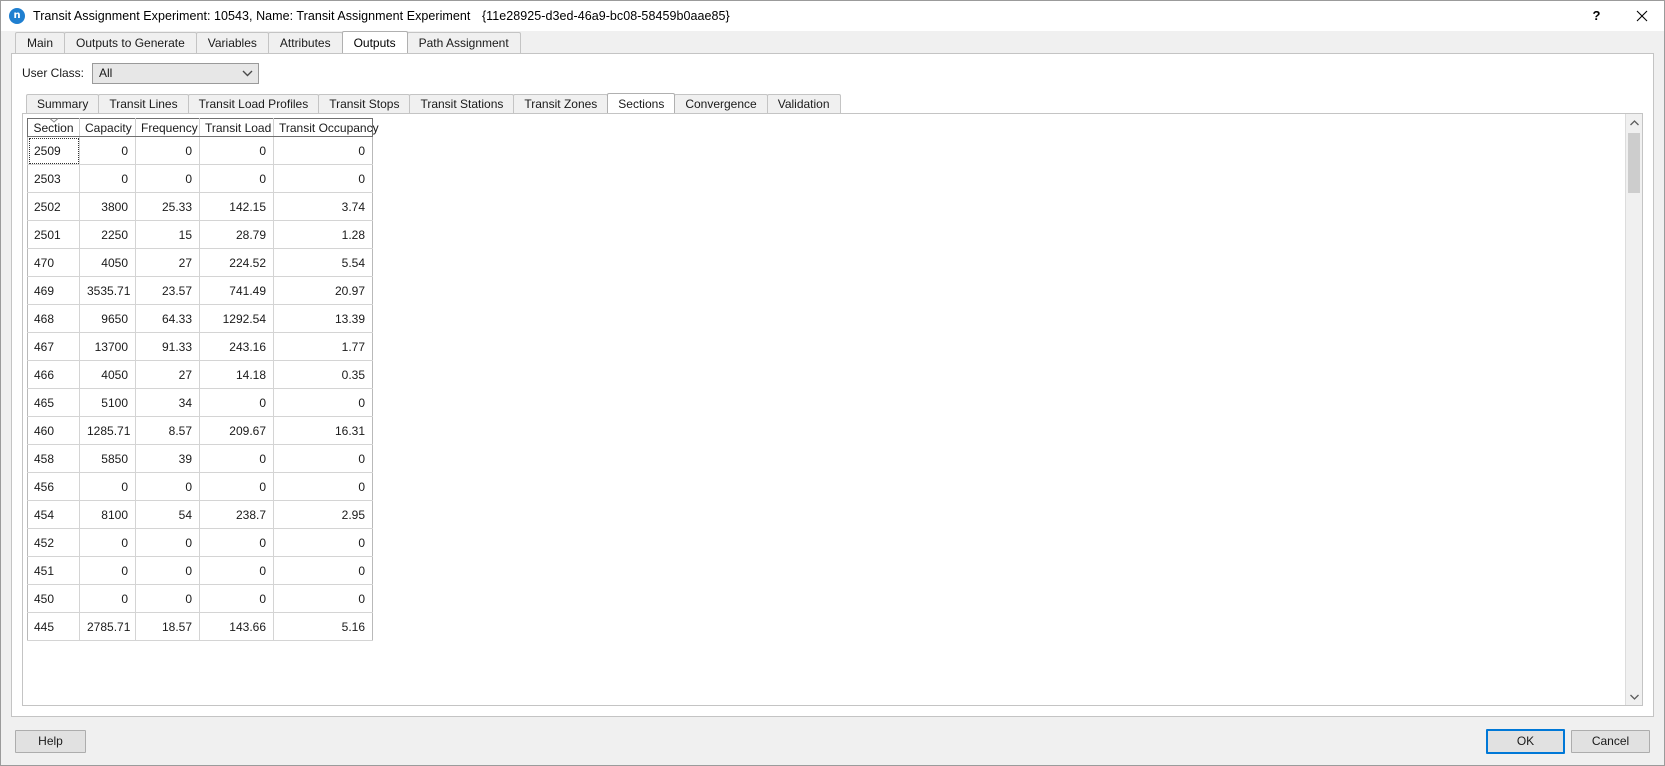  Describe the element at coordinates (236, 262) in the screenshot. I see `table-cell: 224.52` at that location.